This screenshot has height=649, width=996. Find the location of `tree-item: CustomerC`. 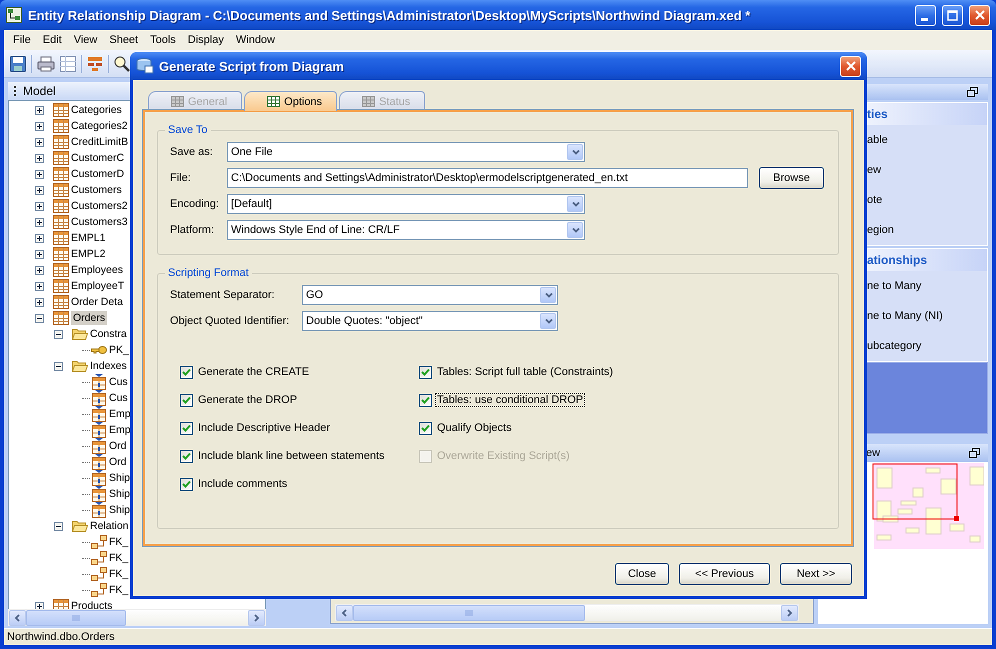

tree-item: CustomerC is located at coordinates (97, 158).